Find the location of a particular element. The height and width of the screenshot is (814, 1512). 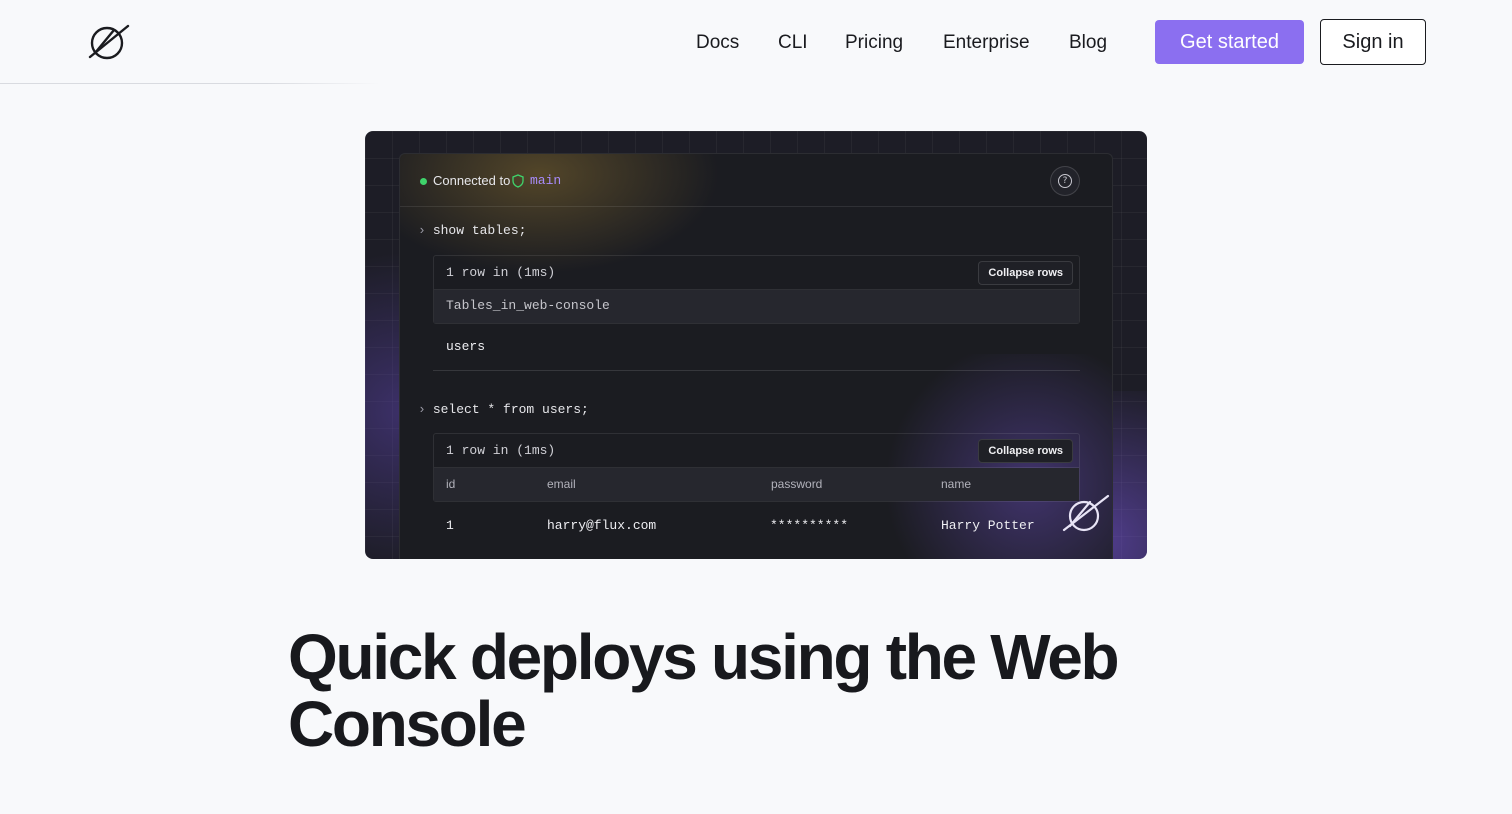

column-header-name: name is located at coordinates (956, 484).